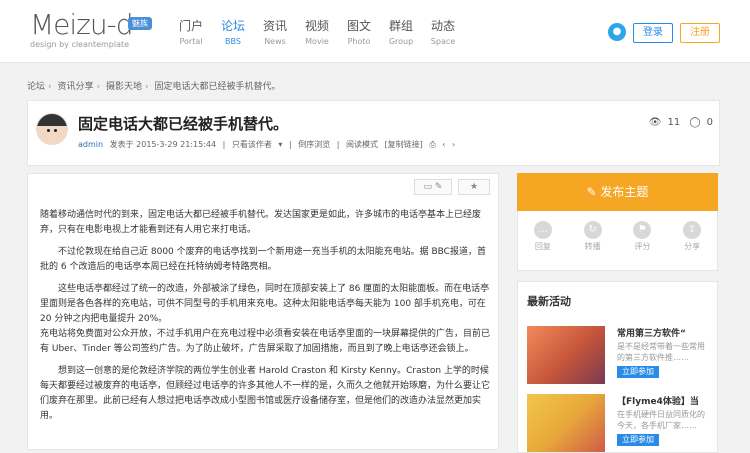 The width and height of the screenshot is (750, 453). I want to click on favorite-star-icon: ★, so click(474, 187).